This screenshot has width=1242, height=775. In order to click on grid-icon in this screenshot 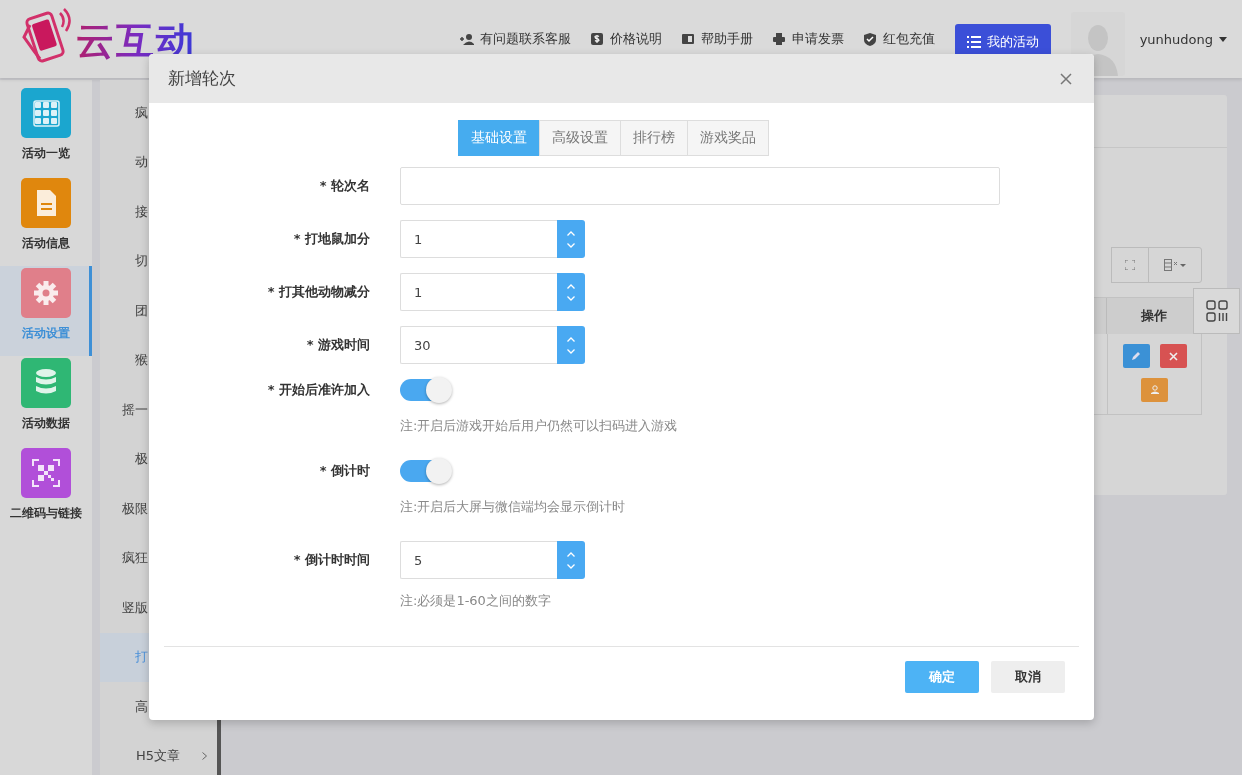, I will do `click(46, 113)`.